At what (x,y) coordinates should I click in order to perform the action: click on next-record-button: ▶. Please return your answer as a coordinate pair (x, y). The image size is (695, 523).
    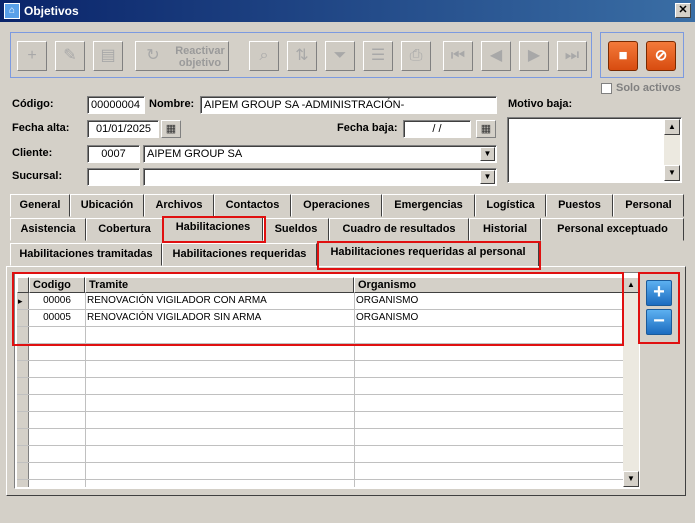
    Looking at the image, I should click on (534, 56).